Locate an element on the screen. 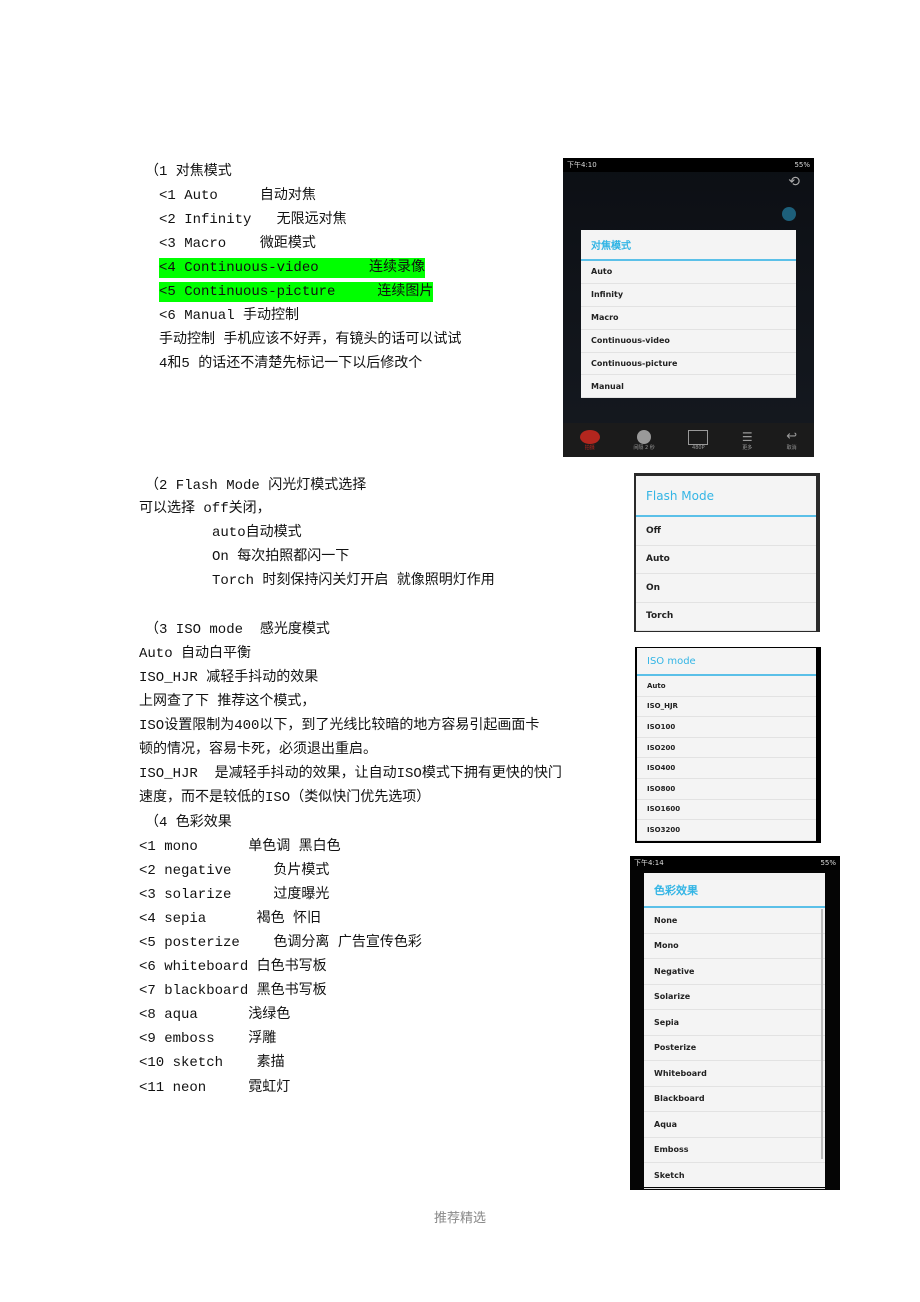 This screenshot has height=1302, width=920. menu-option: Solarize is located at coordinates (734, 997).